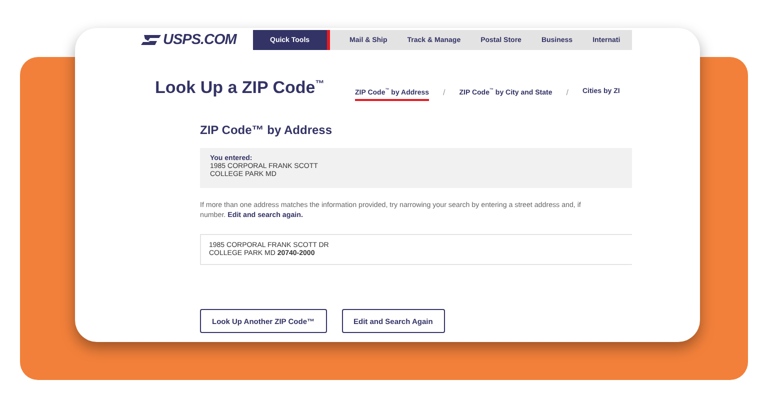  I want to click on page-title: Look Up a ZIP Code$^{™}$, so click(240, 88).